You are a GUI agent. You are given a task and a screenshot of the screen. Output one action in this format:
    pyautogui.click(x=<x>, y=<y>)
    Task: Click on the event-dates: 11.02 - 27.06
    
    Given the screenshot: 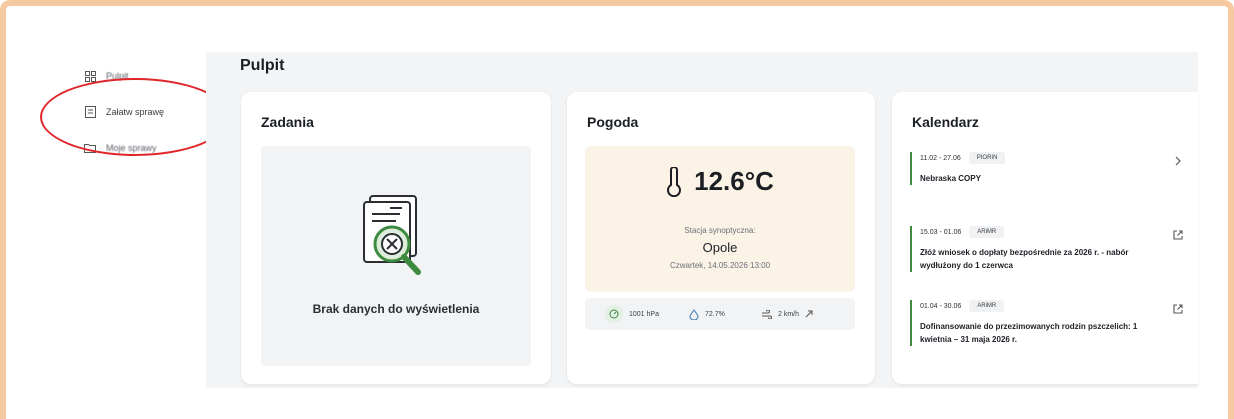 What is the action you would take?
    pyautogui.click(x=940, y=158)
    